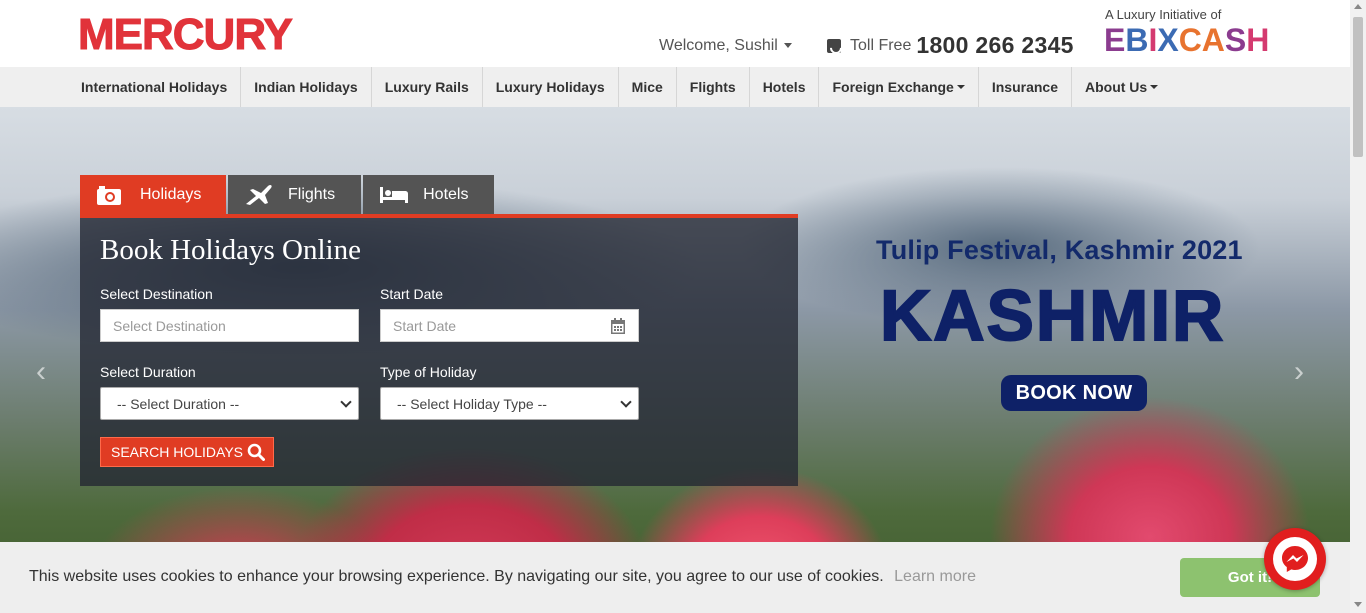  I want to click on nav-foreign-exchange: Foreign Exchange, so click(899, 87).